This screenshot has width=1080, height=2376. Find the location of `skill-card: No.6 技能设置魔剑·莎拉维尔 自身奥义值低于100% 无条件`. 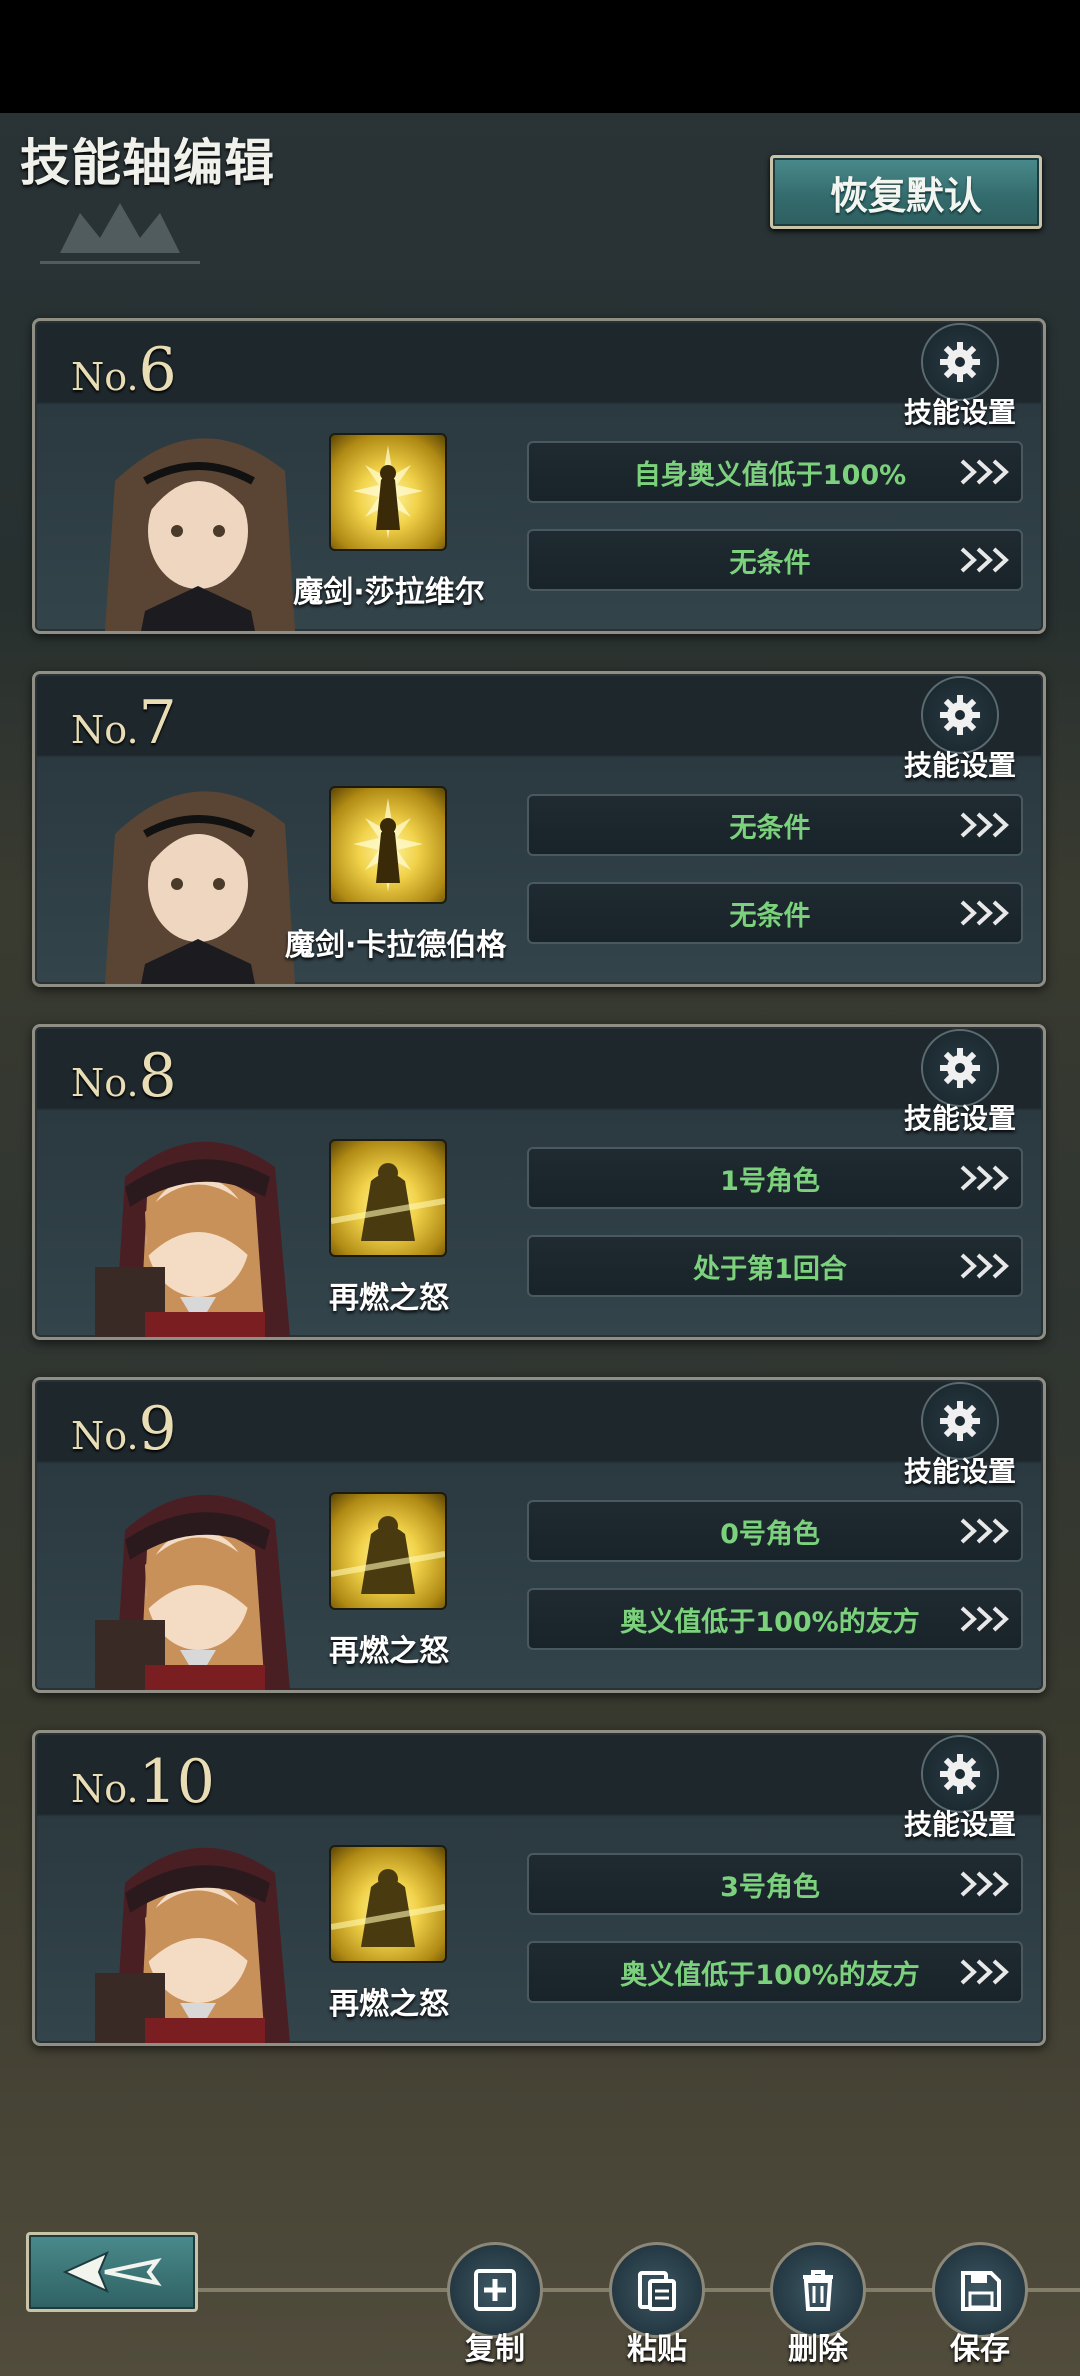

skill-card: No.6 技能设置魔剑·莎拉维尔 自身奥义值低于100% 无条件 is located at coordinates (539, 476).